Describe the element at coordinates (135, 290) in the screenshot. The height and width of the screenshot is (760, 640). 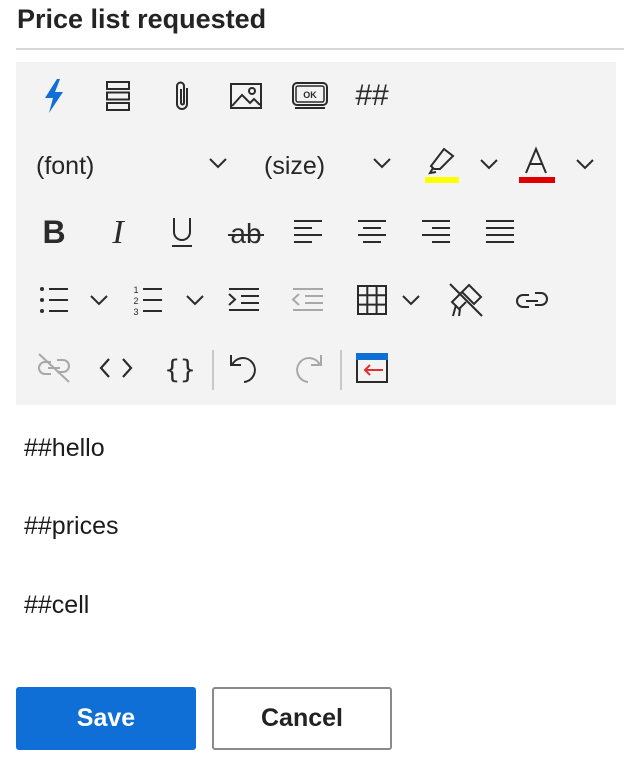
I see `svg-text: 1` at that location.